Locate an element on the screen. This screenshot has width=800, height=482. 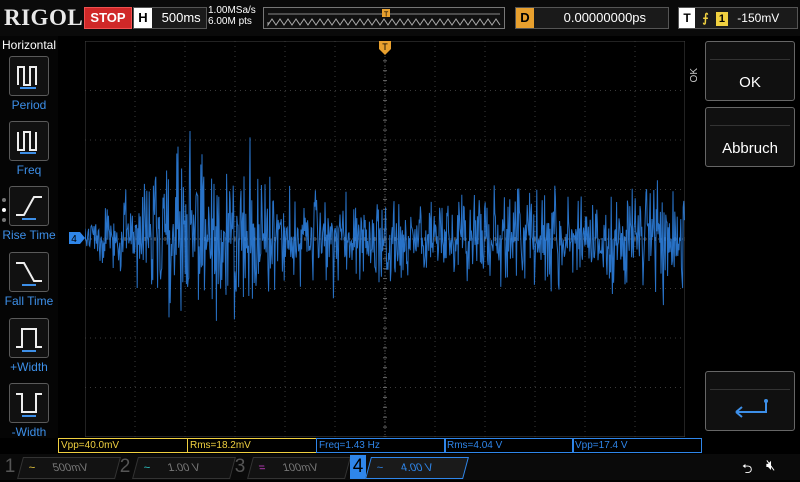
channel-scale: 500mV is located at coordinates (70, 468).